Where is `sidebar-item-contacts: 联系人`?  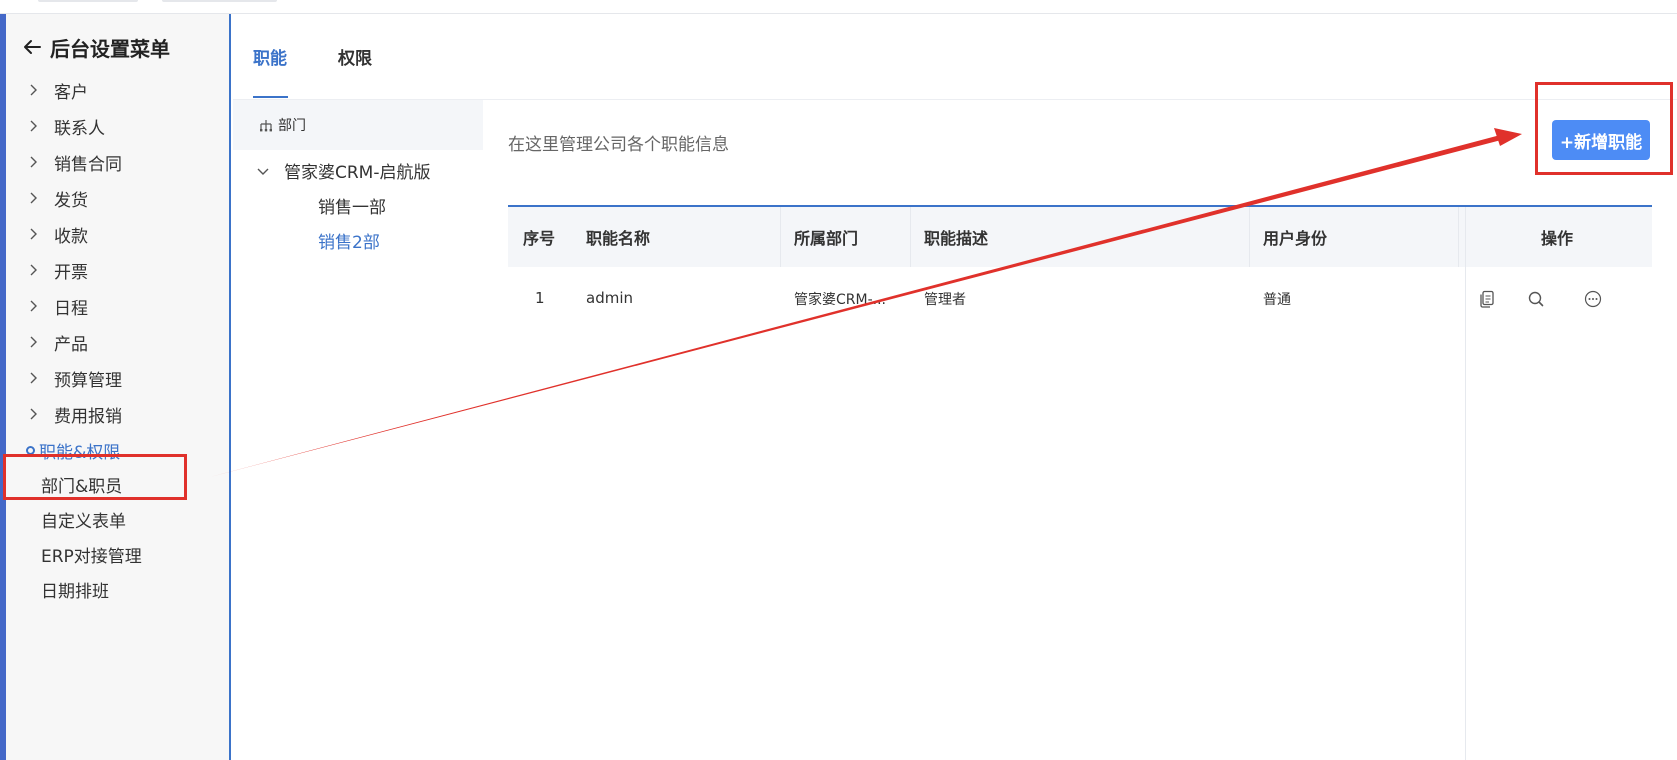 sidebar-item-contacts: 联系人 is located at coordinates (117, 126).